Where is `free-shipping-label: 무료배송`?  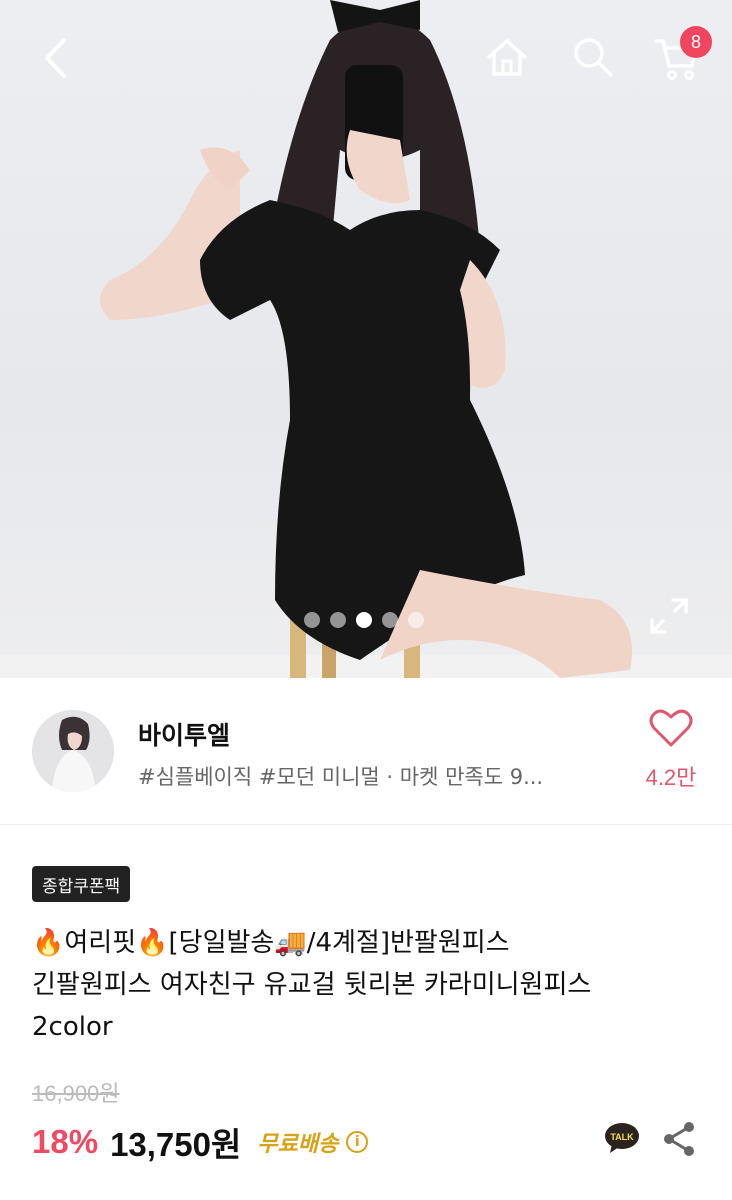
free-shipping-label: 무료배송 is located at coordinates (298, 1144).